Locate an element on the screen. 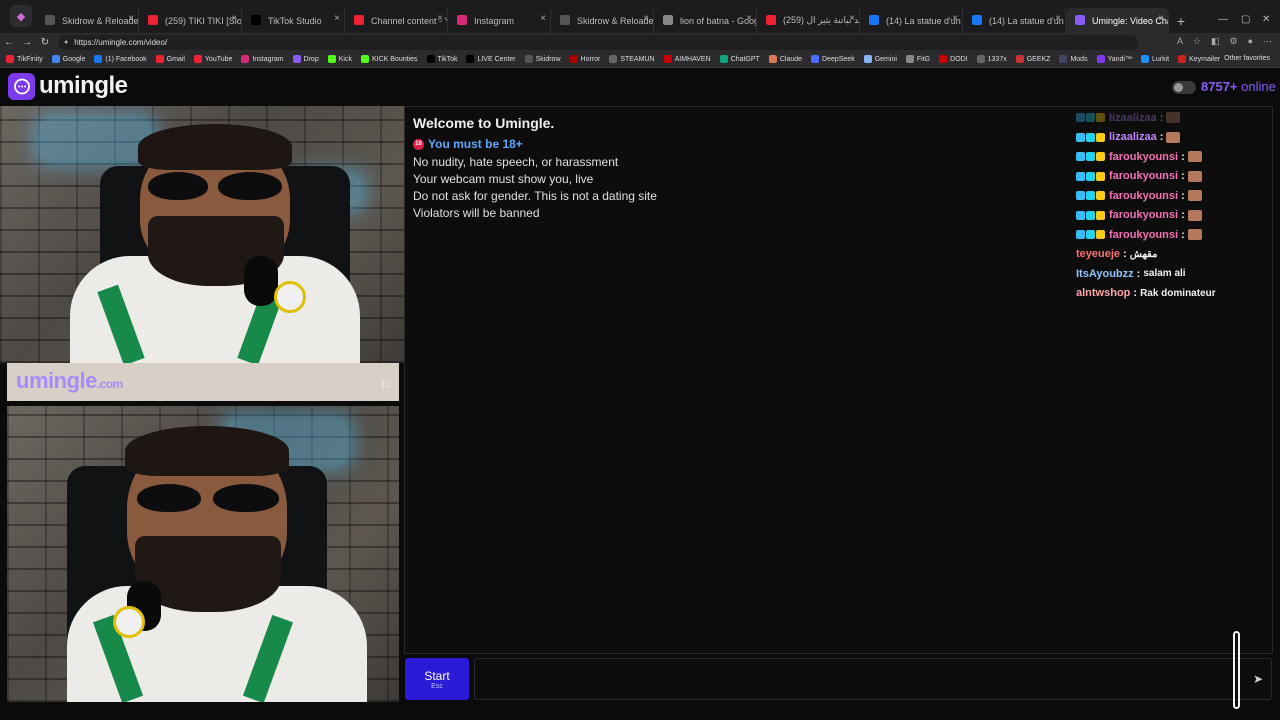 This screenshot has width=1280, height=720. bookmark-item: ChatGPT is located at coordinates (739, 59).